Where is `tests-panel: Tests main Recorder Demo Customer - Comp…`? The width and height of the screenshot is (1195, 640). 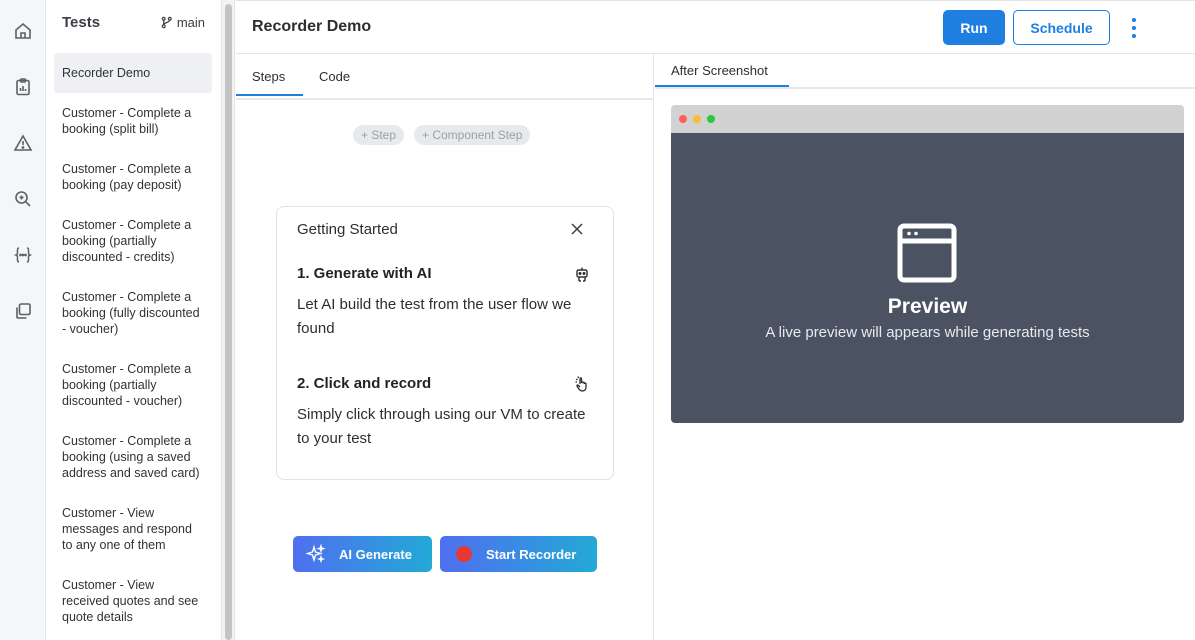 tests-panel: Tests main Recorder Demo Customer - Comp… is located at coordinates (133, 320).